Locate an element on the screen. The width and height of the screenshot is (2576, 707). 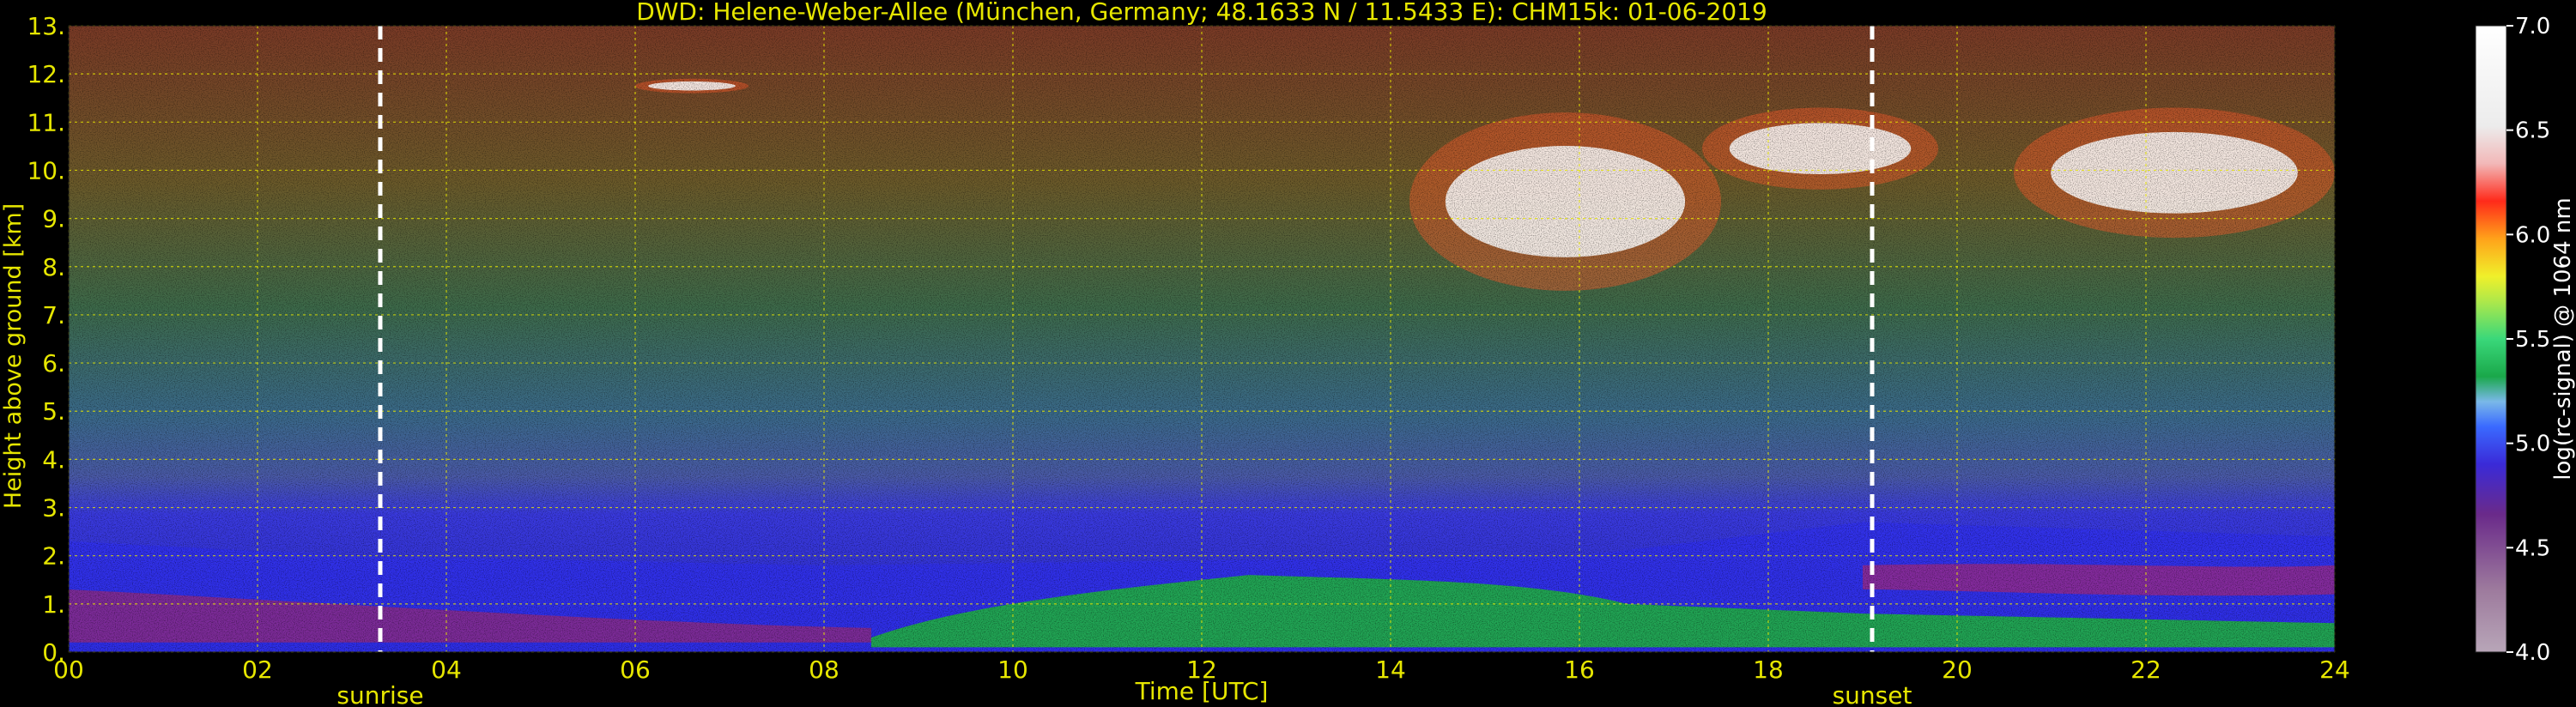
x-tick-label: 16 is located at coordinates (1579, 670).